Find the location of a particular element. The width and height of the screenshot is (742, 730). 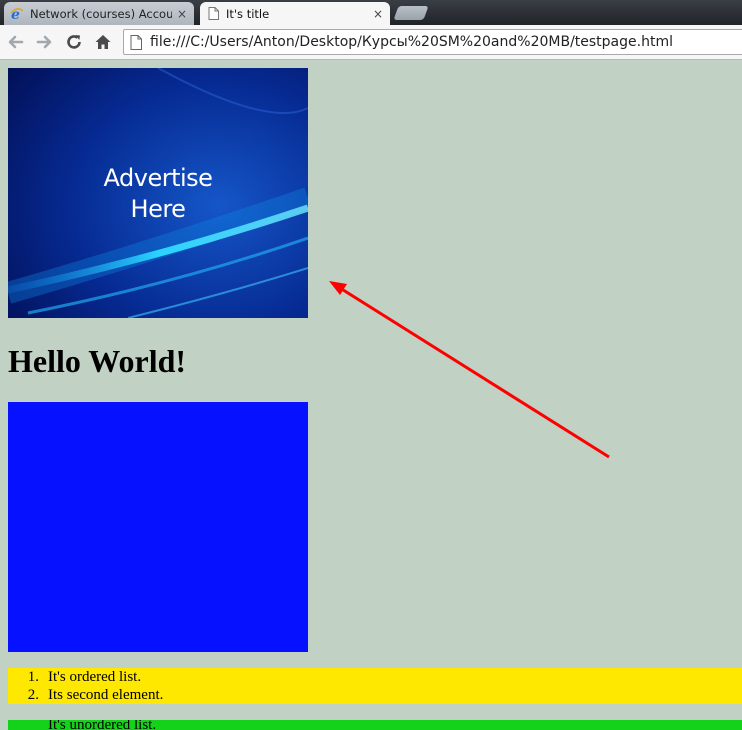

annotation-arrow-line is located at coordinates (474, 372).